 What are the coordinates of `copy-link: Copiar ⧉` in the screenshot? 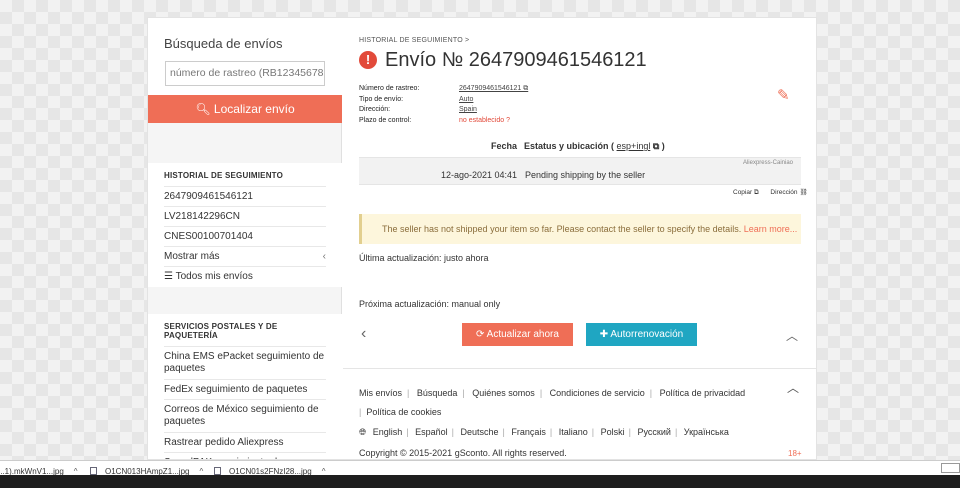 It's located at (746, 192).